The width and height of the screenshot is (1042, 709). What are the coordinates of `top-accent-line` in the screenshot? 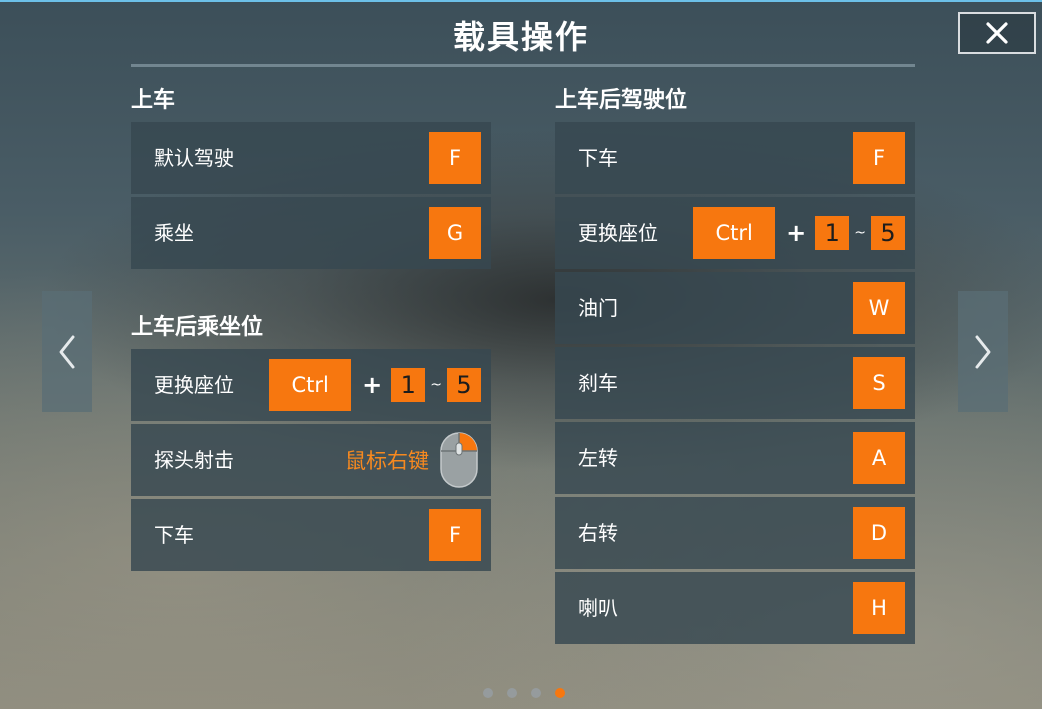 It's located at (521, 1).